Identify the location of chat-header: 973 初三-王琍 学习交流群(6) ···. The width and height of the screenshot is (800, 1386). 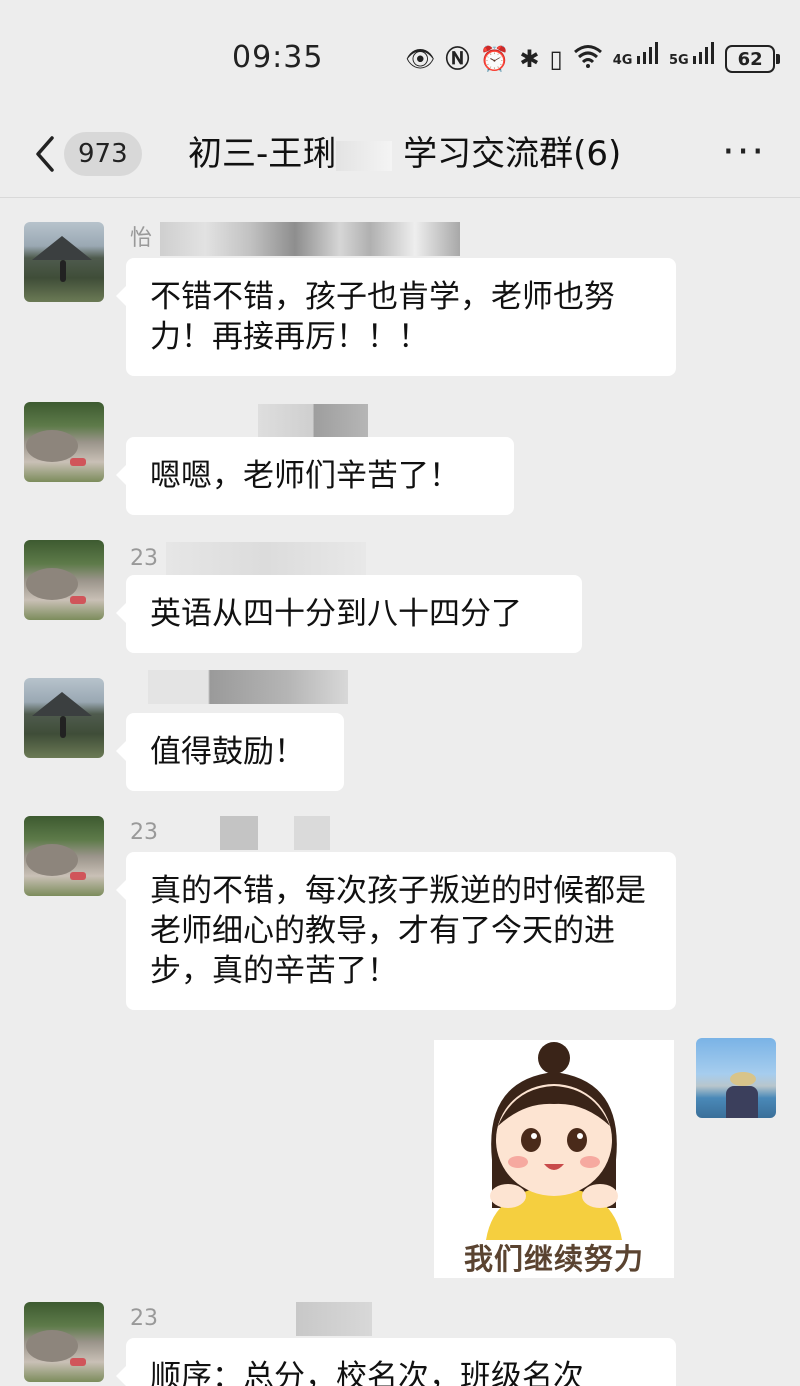
(400, 154).